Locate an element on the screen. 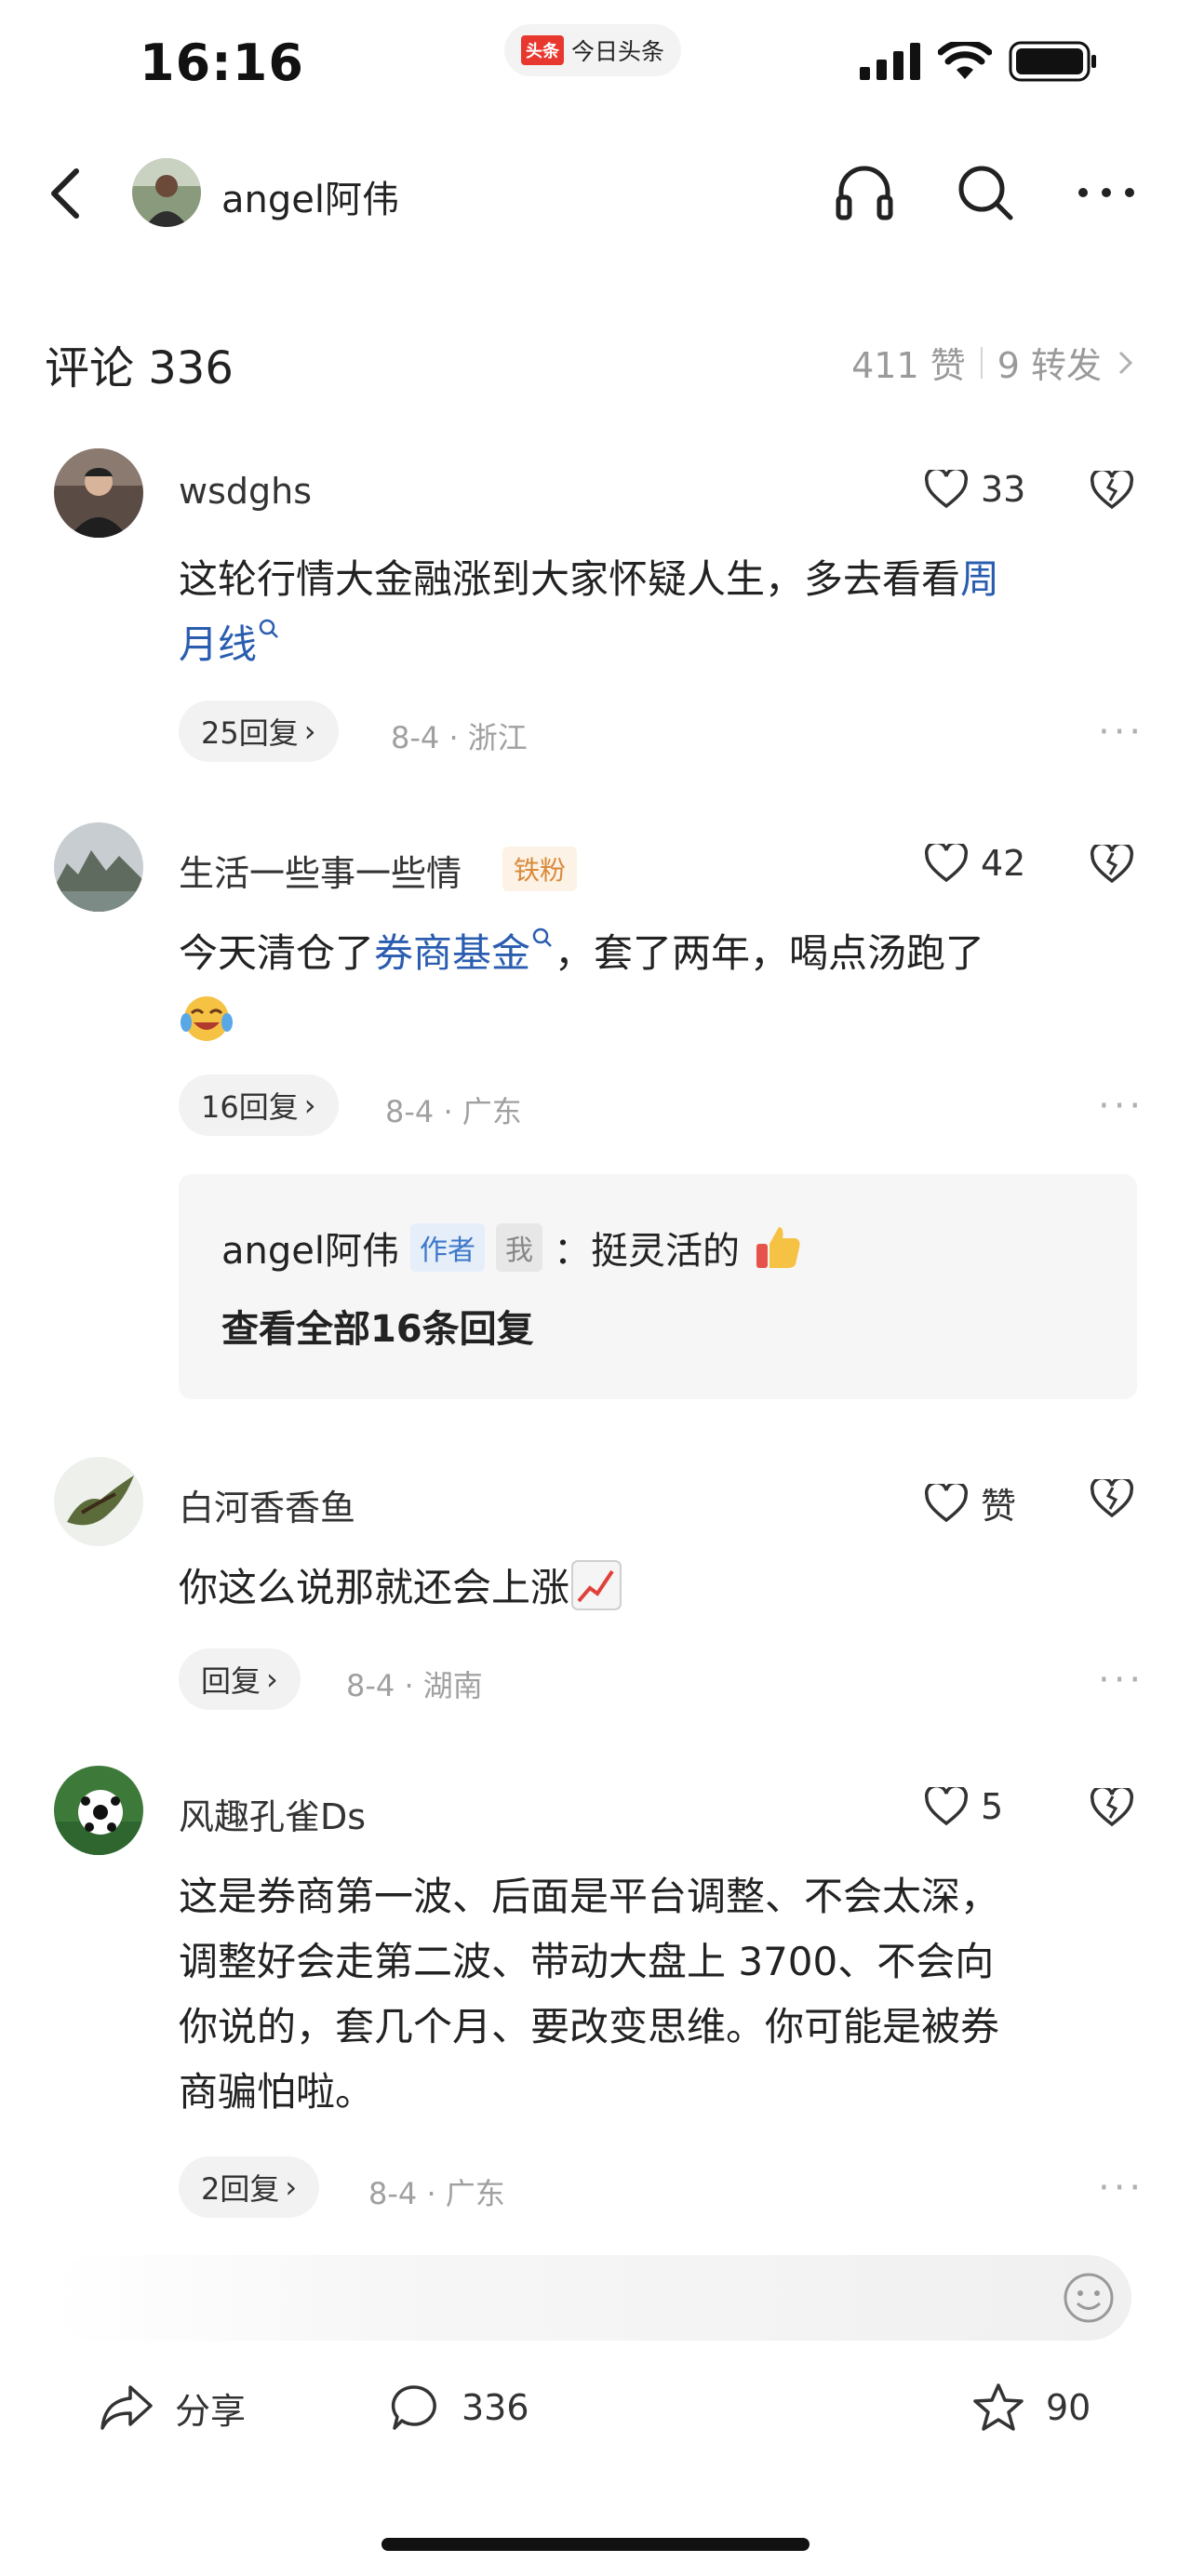 Image resolution: width=1191 pixels, height=2576 pixels. comment-text: 今天清仓了券商基金 ，套了两年，喝点汤跑了 is located at coordinates (658, 986).